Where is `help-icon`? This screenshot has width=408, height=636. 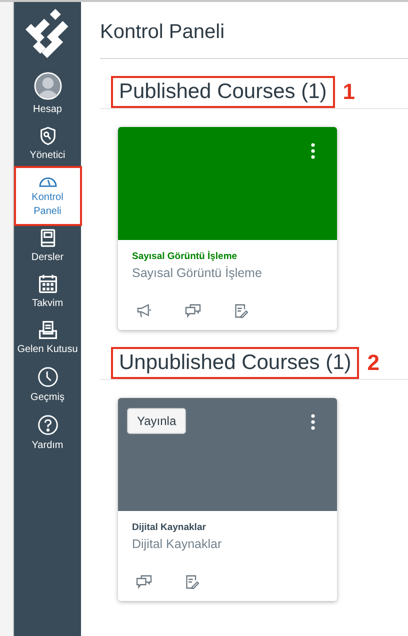 help-icon is located at coordinates (47, 425).